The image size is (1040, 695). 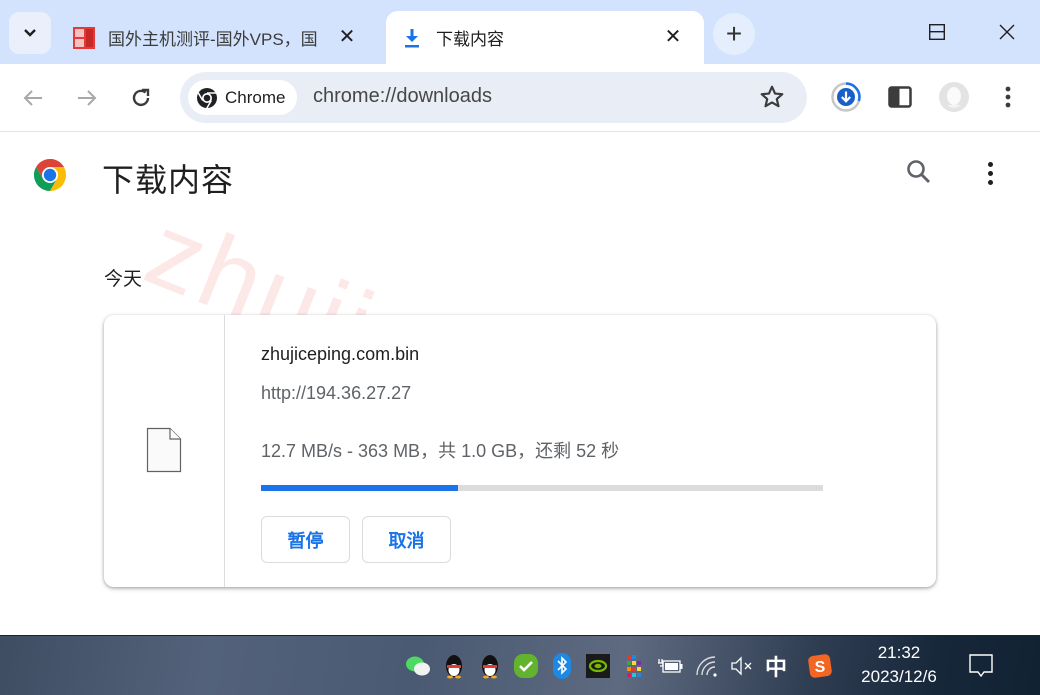 What do you see at coordinates (670, 666) in the screenshot?
I see `battery-charging-icon` at bounding box center [670, 666].